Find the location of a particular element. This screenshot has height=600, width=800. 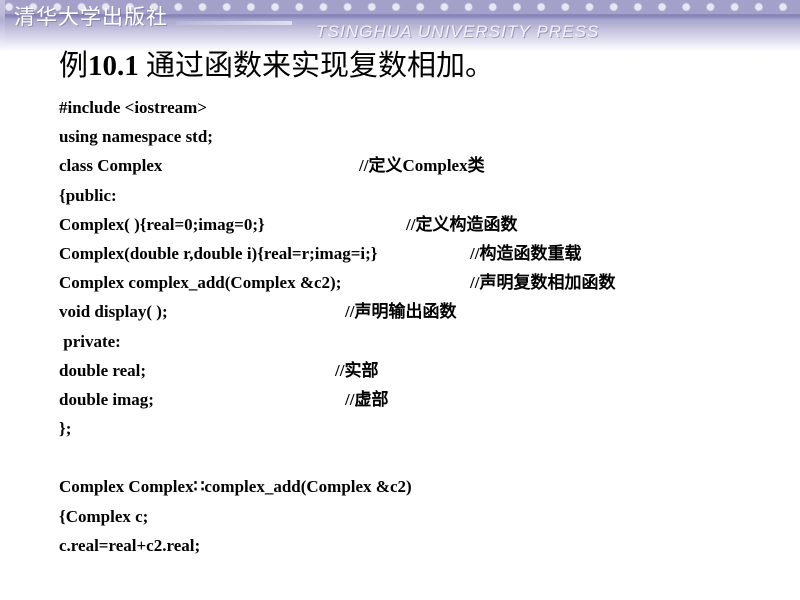

code-line-text: #include <iostream> is located at coordinates (133, 107).